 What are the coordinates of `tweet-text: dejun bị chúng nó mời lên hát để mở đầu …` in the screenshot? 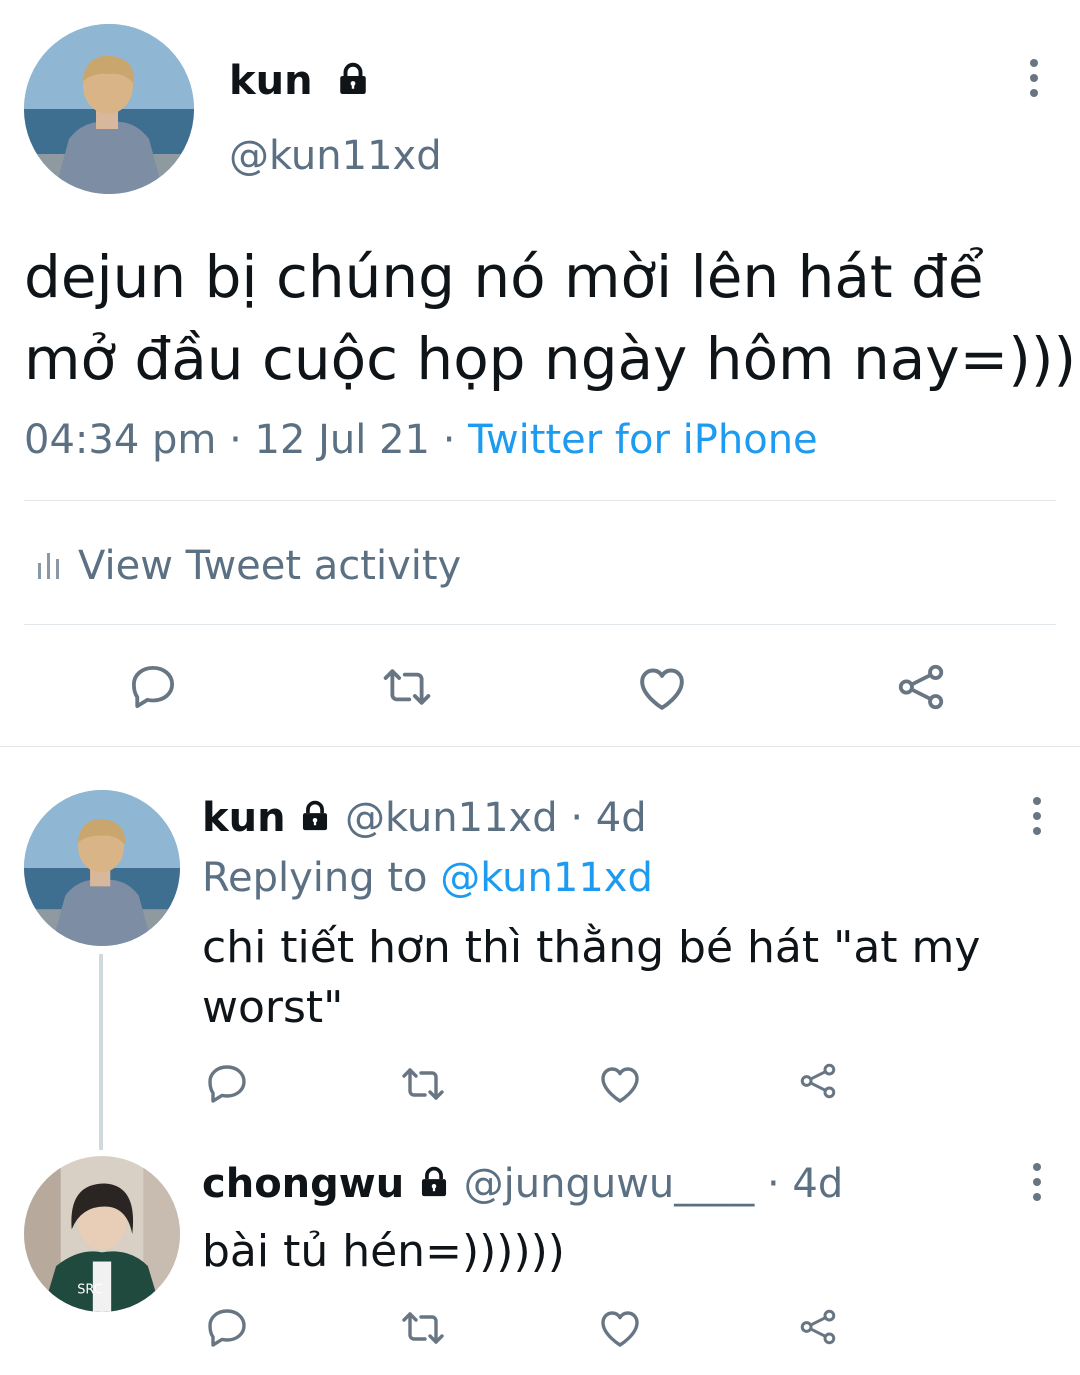 It's located at (550, 318).